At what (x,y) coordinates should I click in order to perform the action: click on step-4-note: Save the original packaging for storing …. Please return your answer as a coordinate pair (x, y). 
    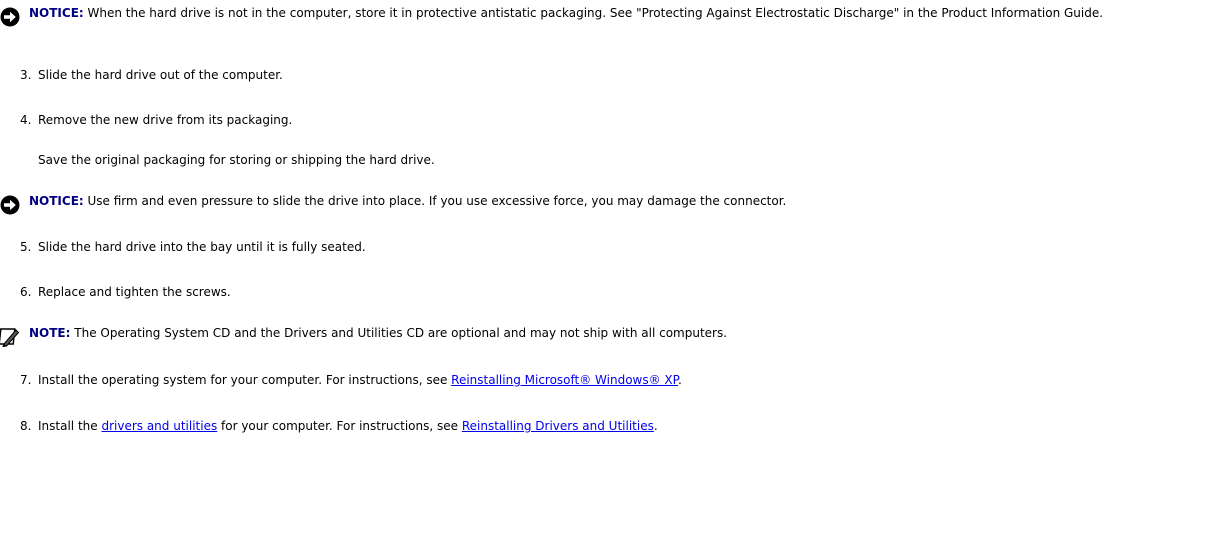
    Looking at the image, I should click on (236, 160).